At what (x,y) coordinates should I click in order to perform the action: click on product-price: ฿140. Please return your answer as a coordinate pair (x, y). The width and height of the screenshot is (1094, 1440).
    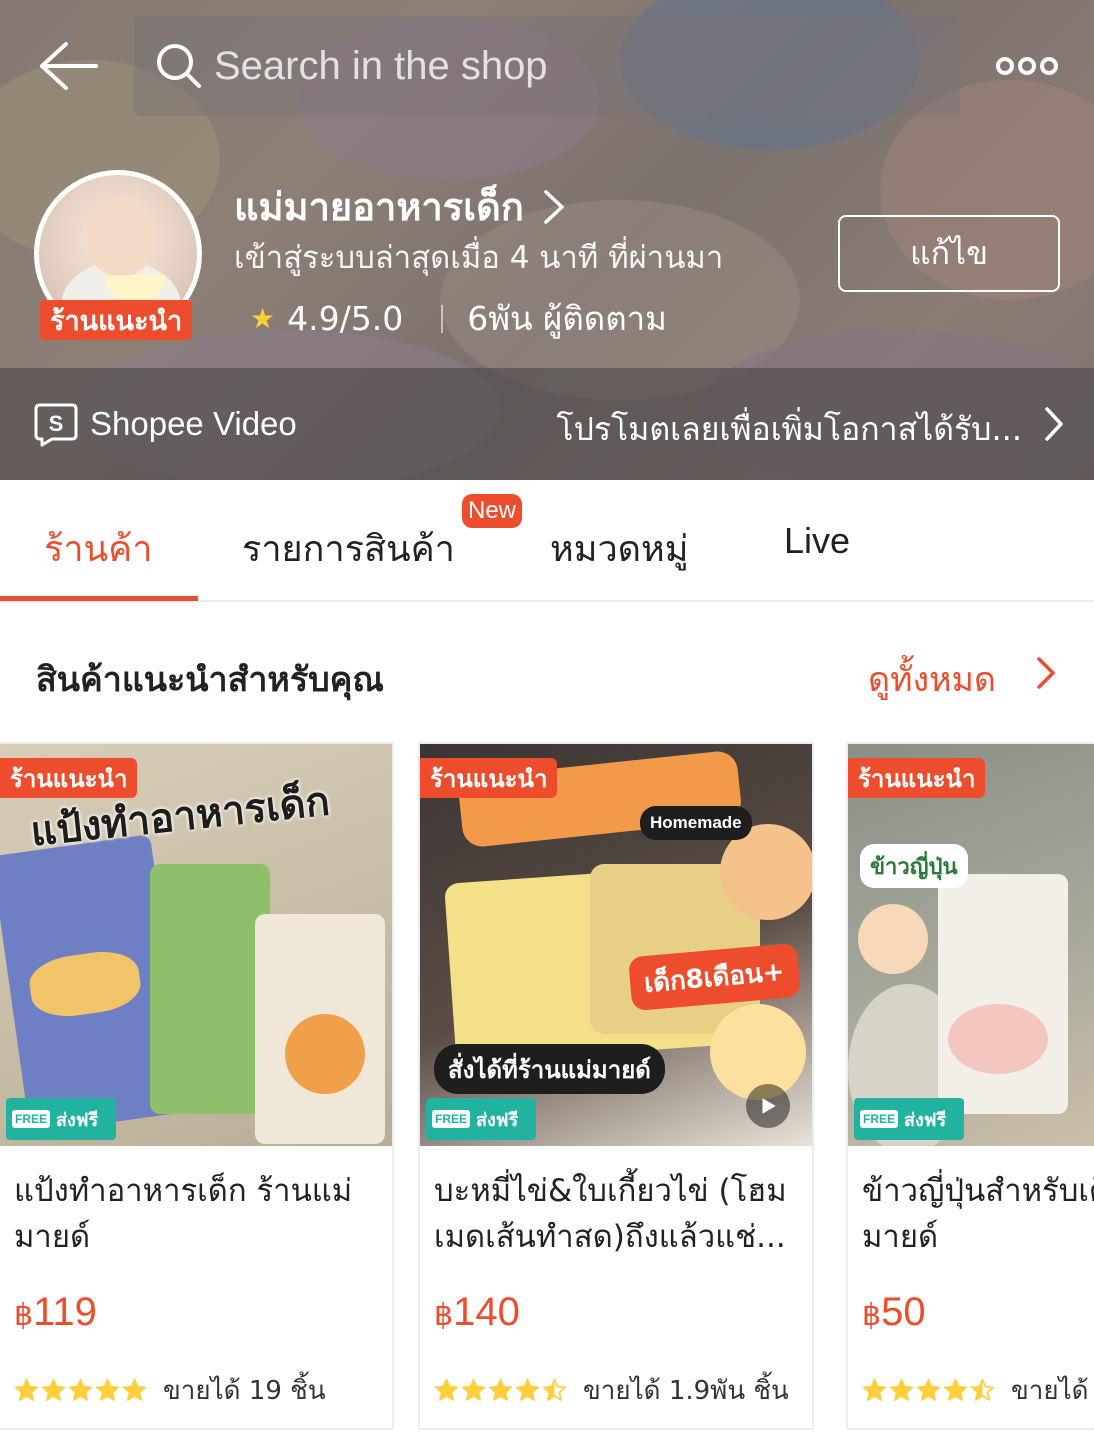
    Looking at the image, I should click on (477, 1312).